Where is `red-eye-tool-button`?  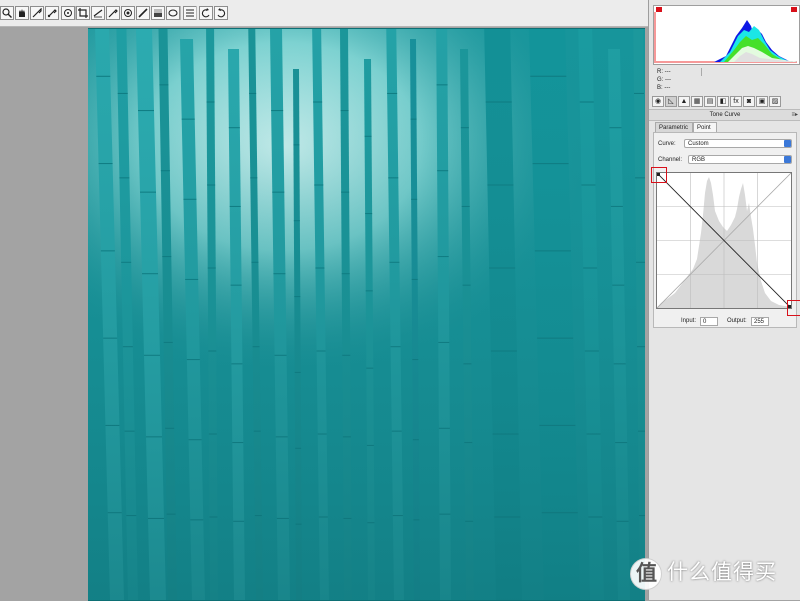
red-eye-tool-button is located at coordinates (128, 13).